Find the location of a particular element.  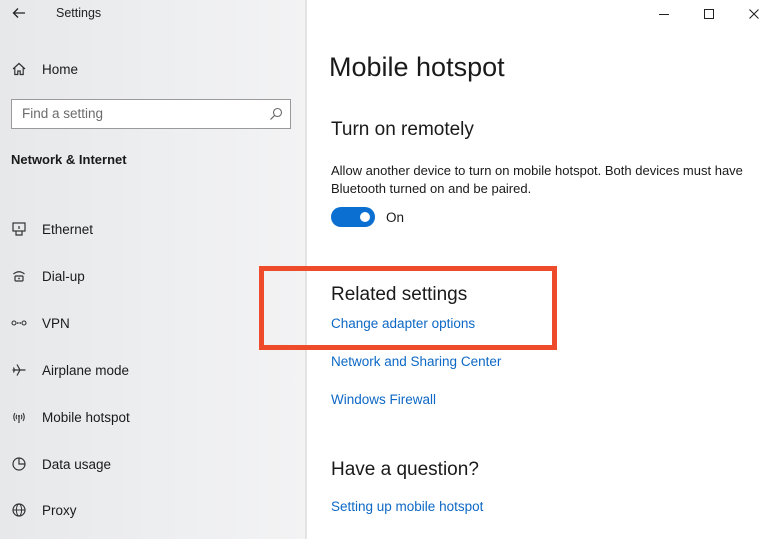

back-button is located at coordinates (19, 13).